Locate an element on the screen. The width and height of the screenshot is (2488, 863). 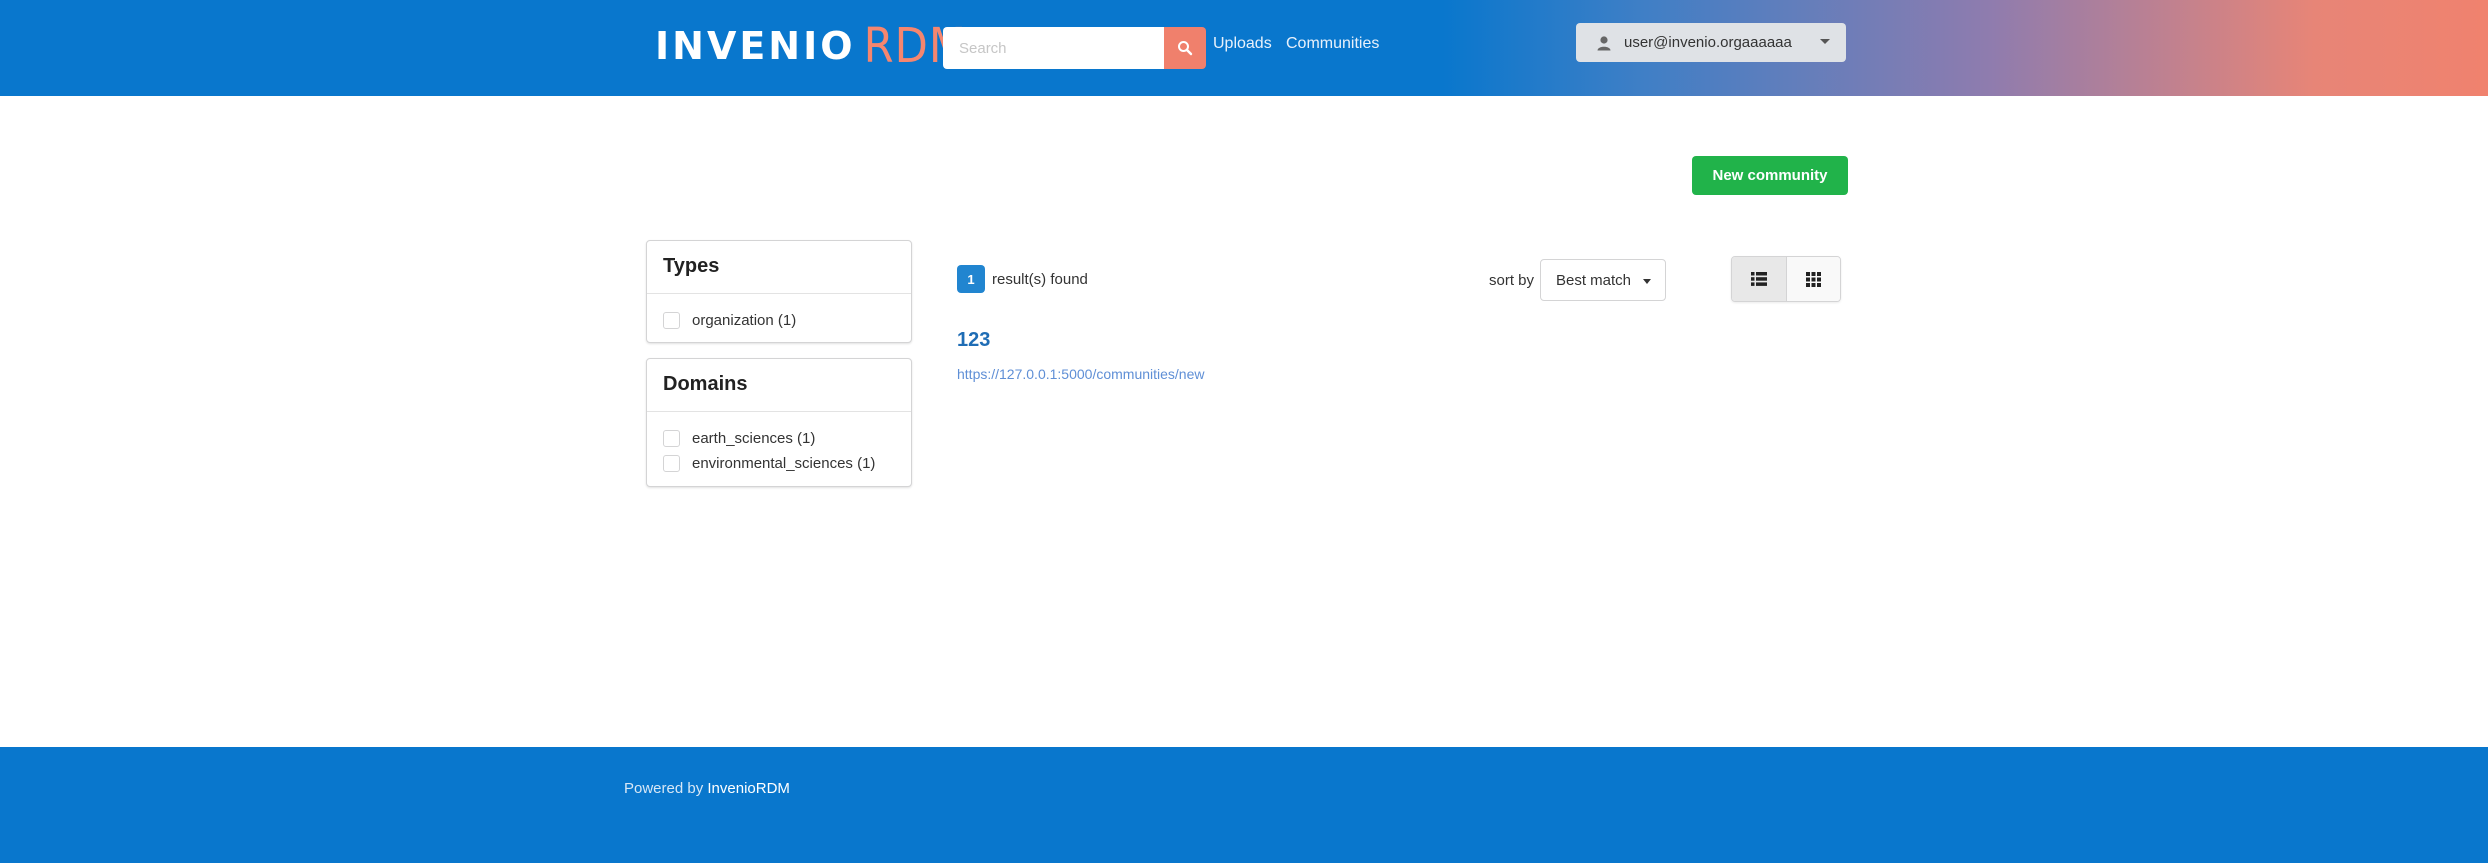
footer-powered-by: Powered by InvenioRDM is located at coordinates (707, 788).